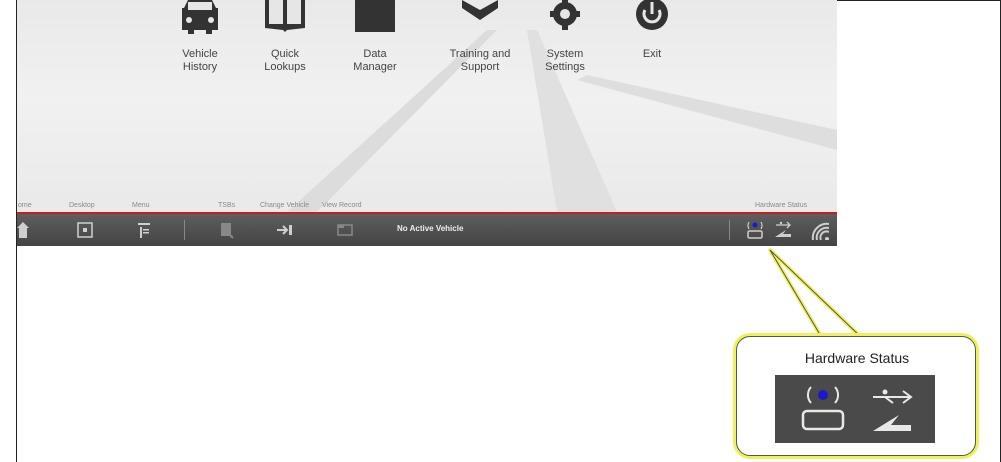 This screenshot has height=462, width=1001. I want to click on hardware-status-panel, so click(855, 409).